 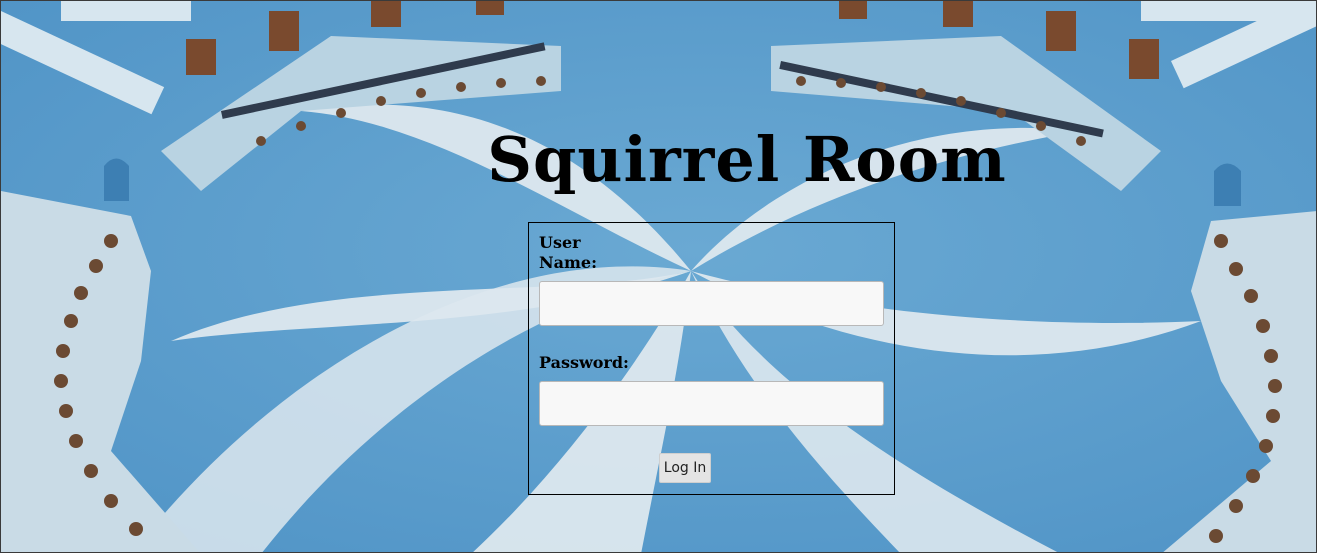 What do you see at coordinates (711, 403) in the screenshot?
I see `password-input` at bounding box center [711, 403].